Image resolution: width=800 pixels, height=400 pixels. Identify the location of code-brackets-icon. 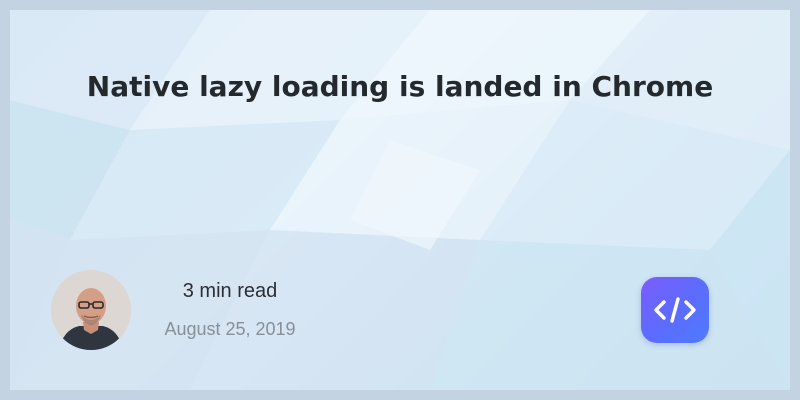
(675, 310).